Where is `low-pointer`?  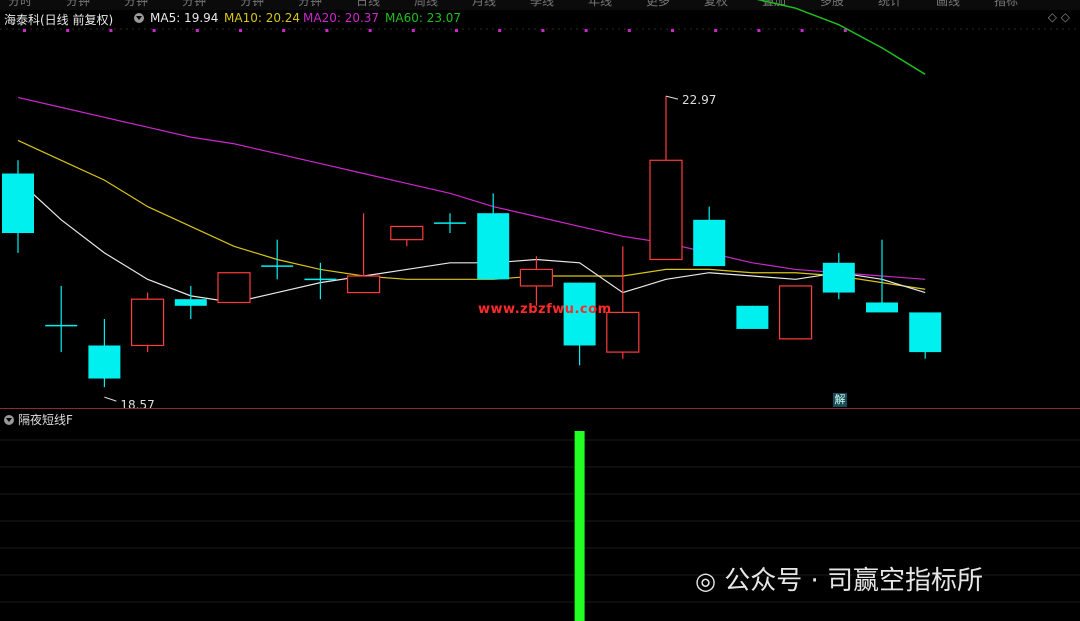
low-pointer is located at coordinates (110, 399).